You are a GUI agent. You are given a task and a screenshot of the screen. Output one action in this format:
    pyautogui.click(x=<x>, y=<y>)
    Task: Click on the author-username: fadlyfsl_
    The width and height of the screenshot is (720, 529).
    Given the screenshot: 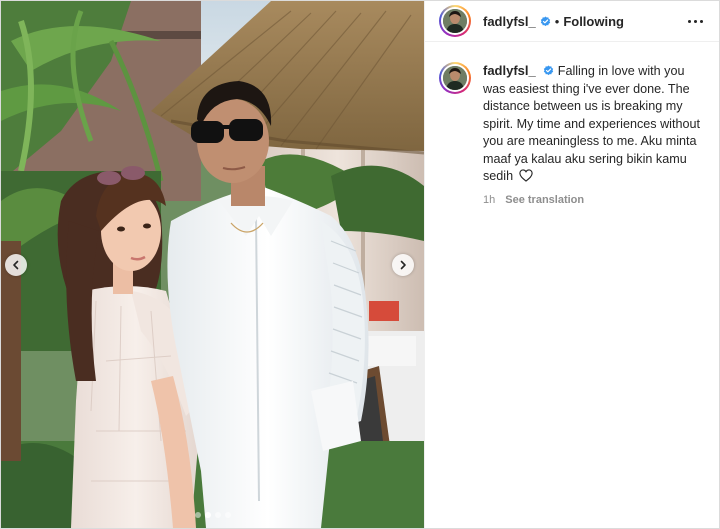 What is the action you would take?
    pyautogui.click(x=509, y=21)
    